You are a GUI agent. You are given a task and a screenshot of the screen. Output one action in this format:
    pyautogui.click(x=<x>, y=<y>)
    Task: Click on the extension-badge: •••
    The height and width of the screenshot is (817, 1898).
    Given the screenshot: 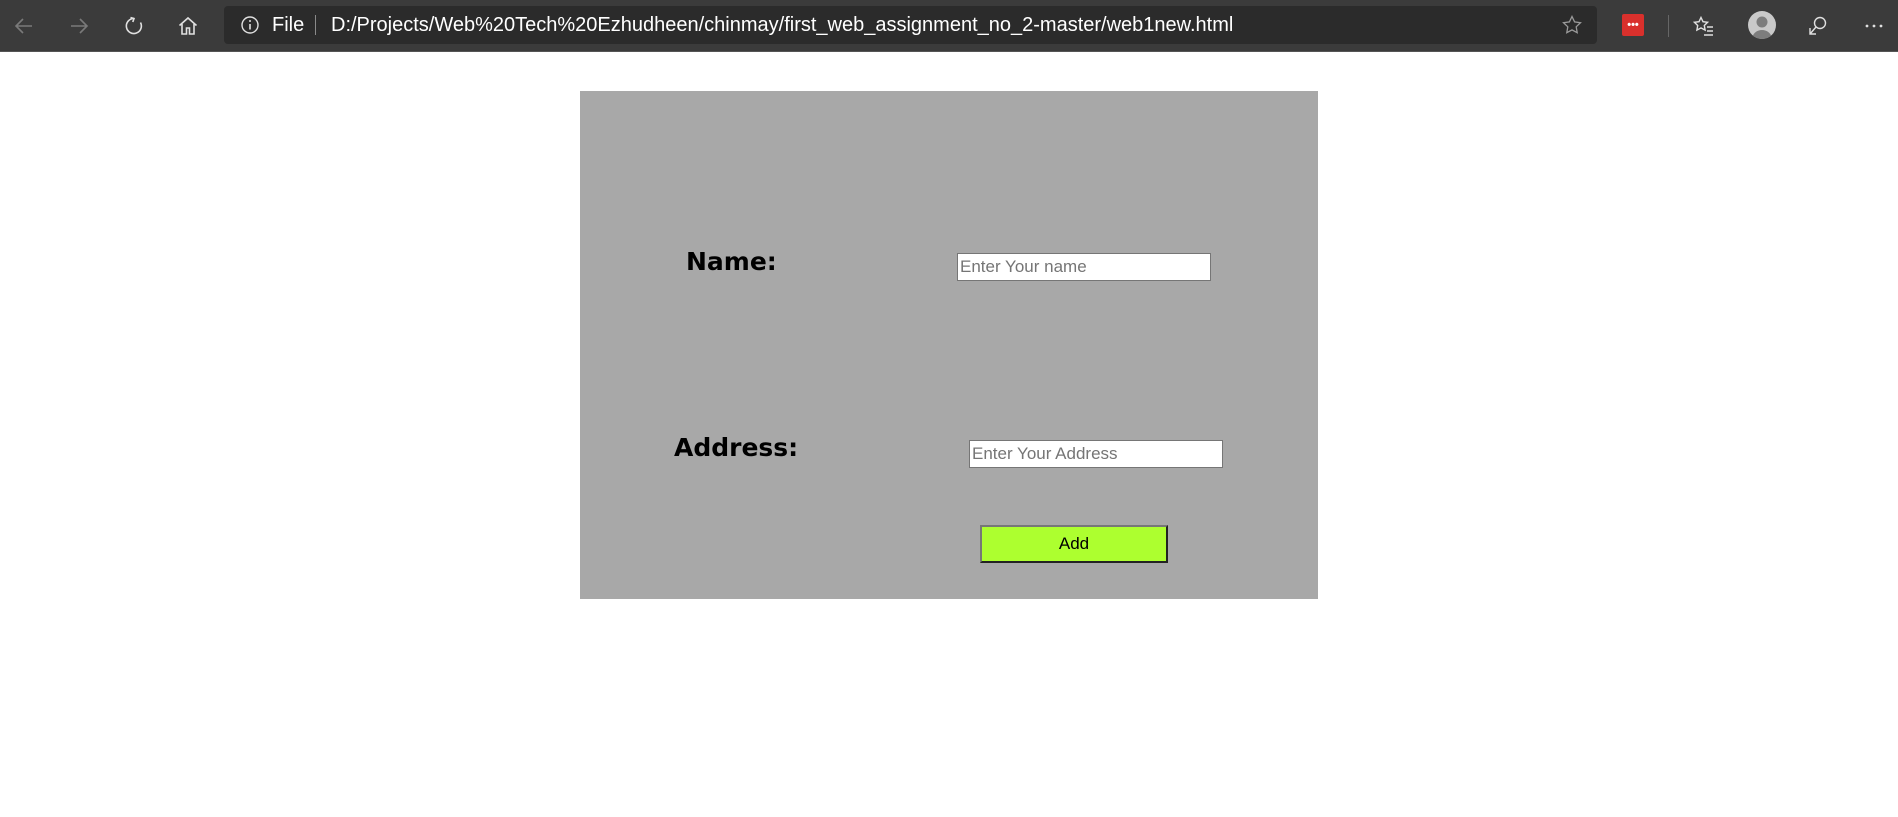 What is the action you would take?
    pyautogui.click(x=1633, y=24)
    